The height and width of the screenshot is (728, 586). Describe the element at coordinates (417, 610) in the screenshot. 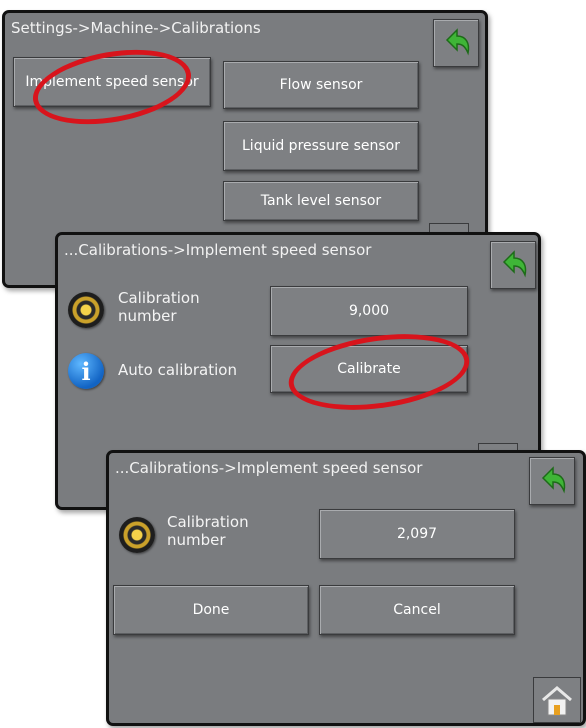

I see `cancel-button: Cancel` at that location.